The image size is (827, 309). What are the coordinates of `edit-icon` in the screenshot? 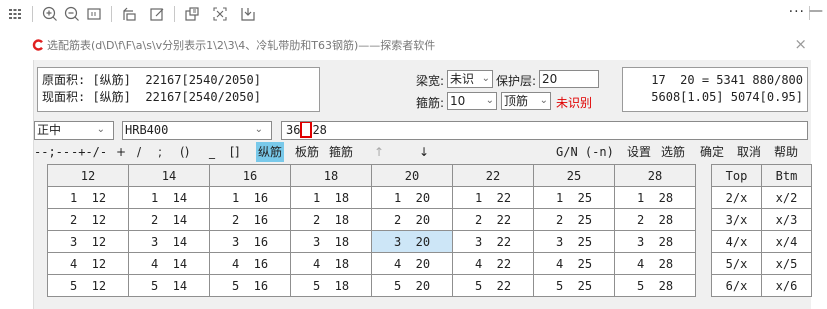 It's located at (157, 14).